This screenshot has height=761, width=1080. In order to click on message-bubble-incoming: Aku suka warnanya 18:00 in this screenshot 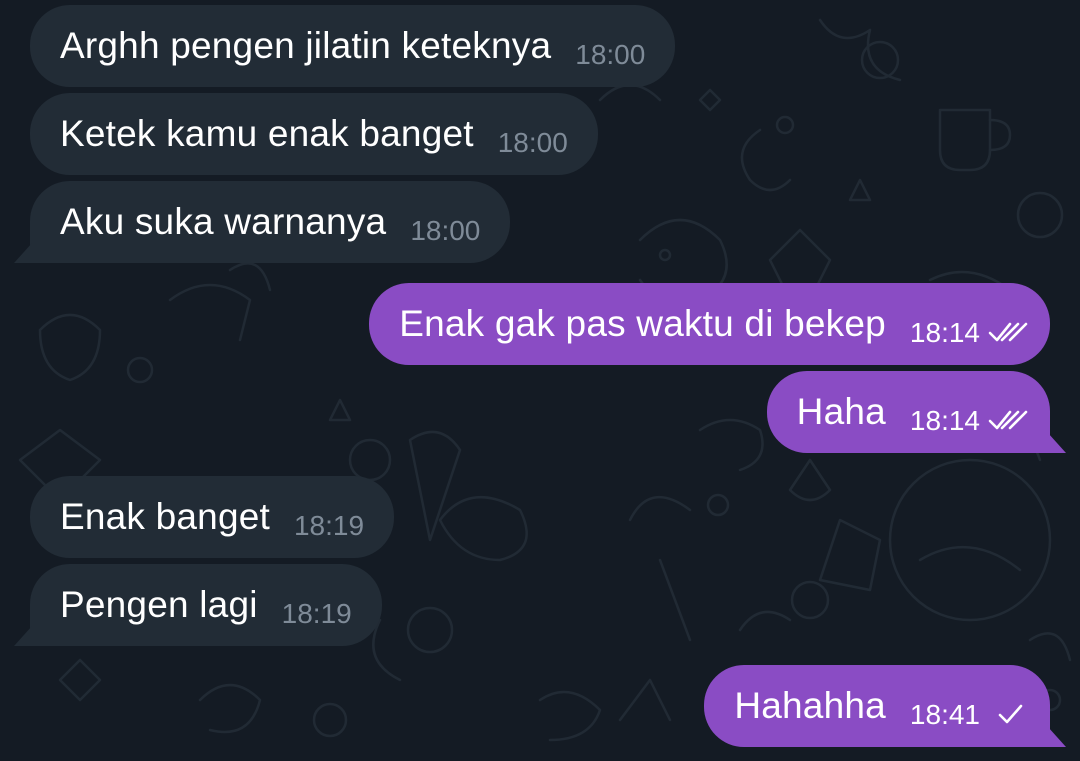, I will do `click(270, 222)`.